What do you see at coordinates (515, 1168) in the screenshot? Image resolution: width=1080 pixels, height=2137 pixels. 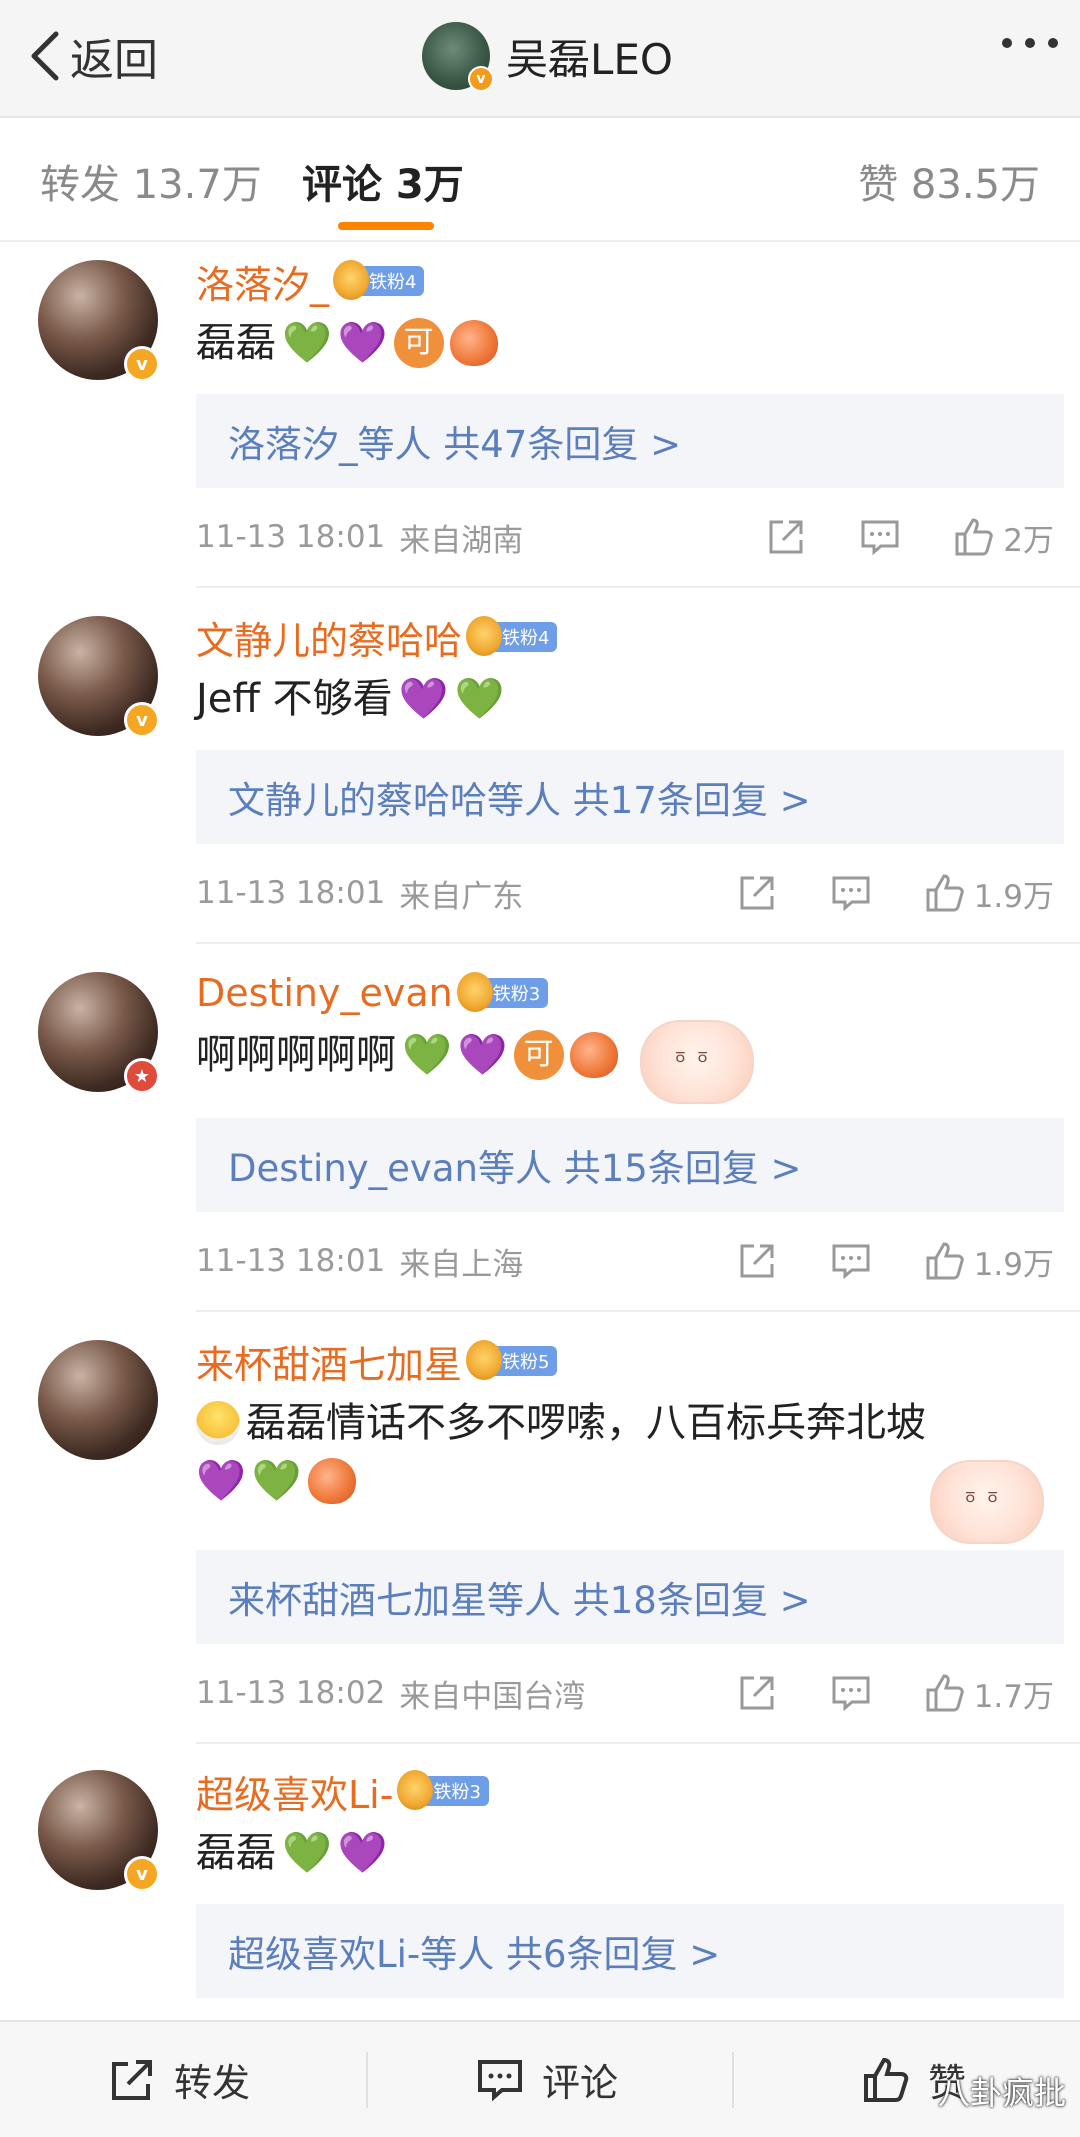 I see `reply-summary-text: Destiny_evan等人 共15条回复 >` at bounding box center [515, 1168].